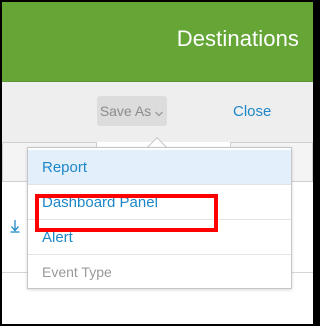 The height and width of the screenshot is (326, 320). What do you see at coordinates (126, 213) in the screenshot?
I see `annotation-highlight-box` at bounding box center [126, 213].